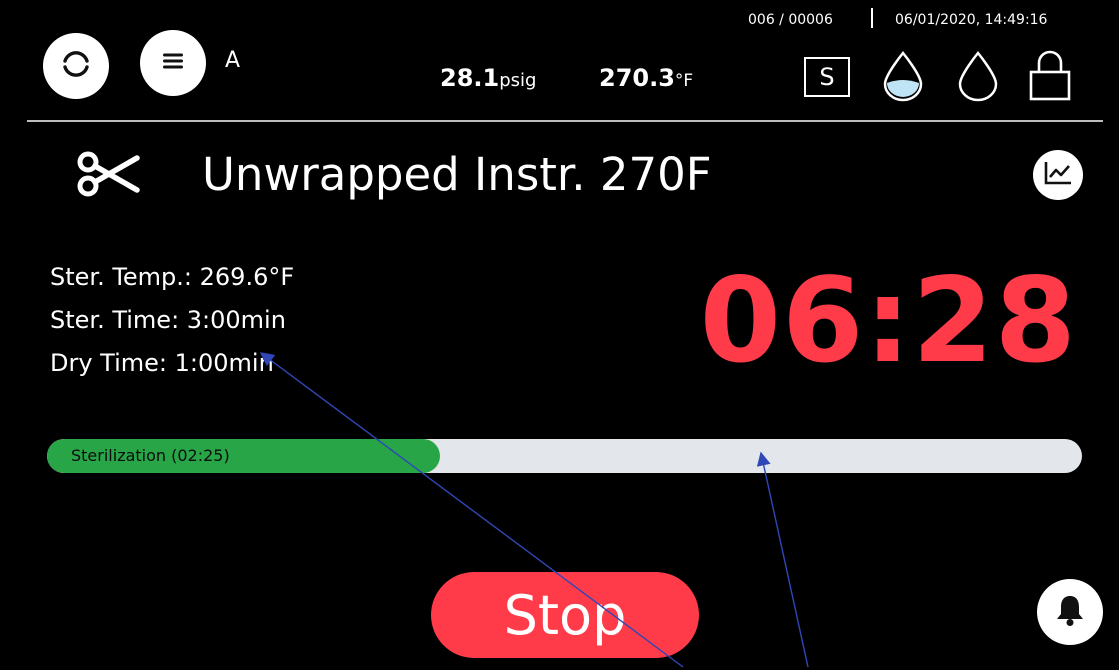 This screenshot has height=670, width=1119. I want to click on pressure-reading: 28.1psig, so click(488, 78).